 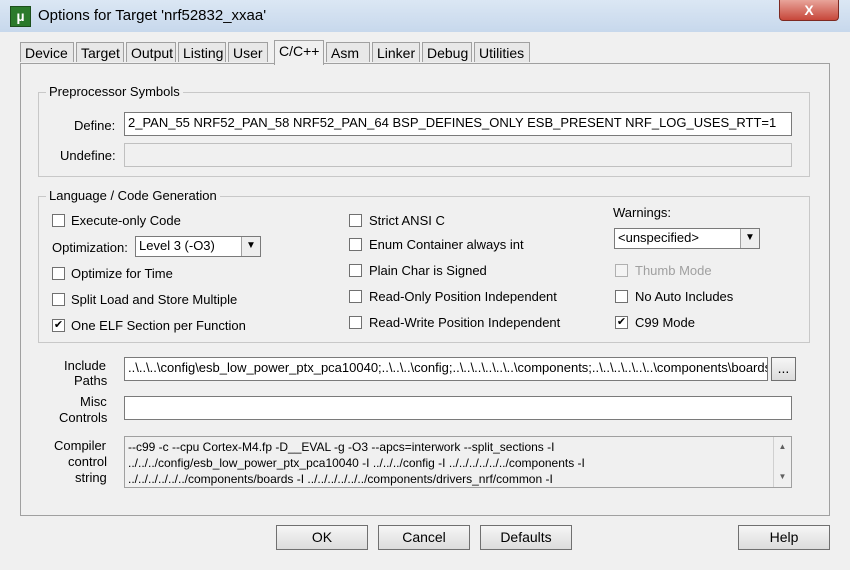 I want to click on misc-label-line1: Misc, so click(x=93, y=401).